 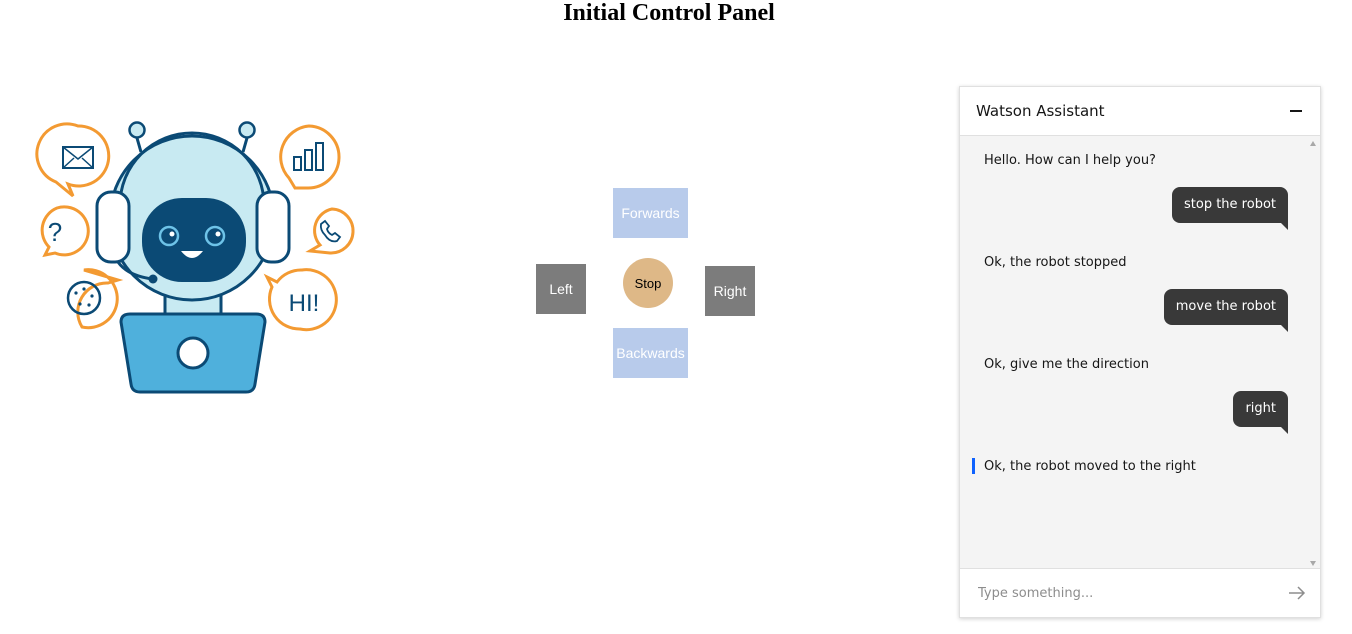 I want to click on chat-title: Watson Assistant, so click(x=1040, y=111).